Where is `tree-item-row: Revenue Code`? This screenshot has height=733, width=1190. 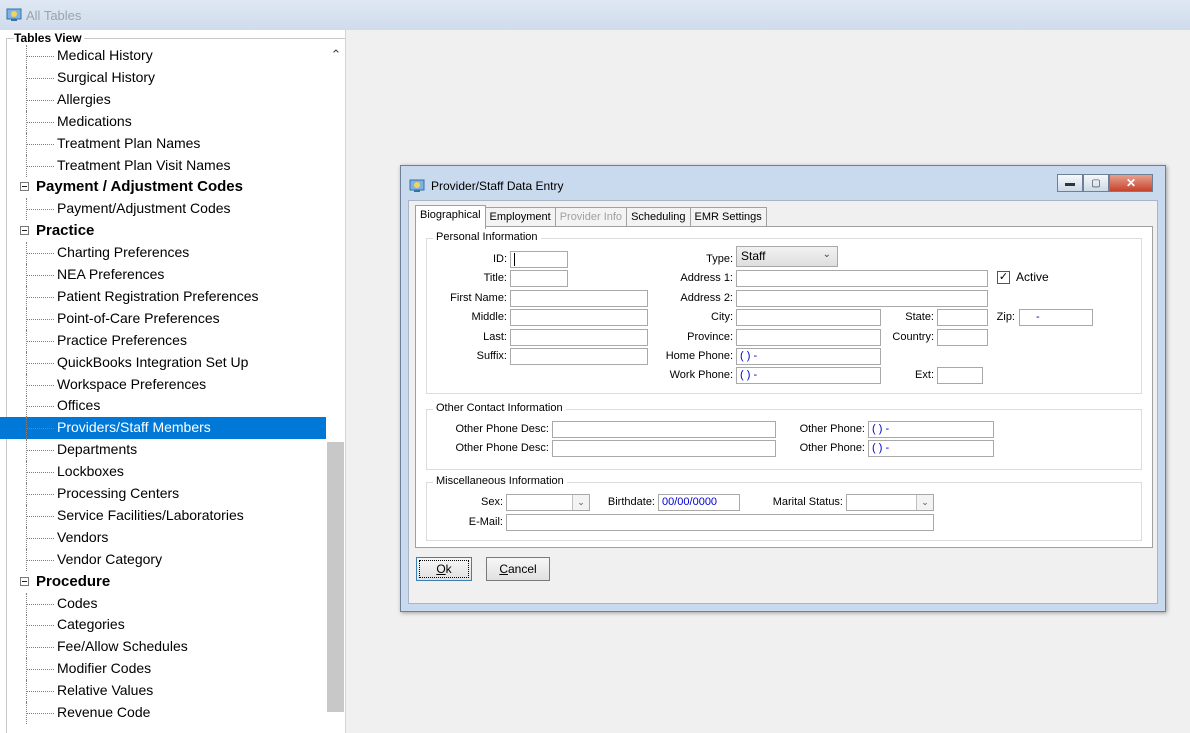 tree-item-row: Revenue Code is located at coordinates (163, 713).